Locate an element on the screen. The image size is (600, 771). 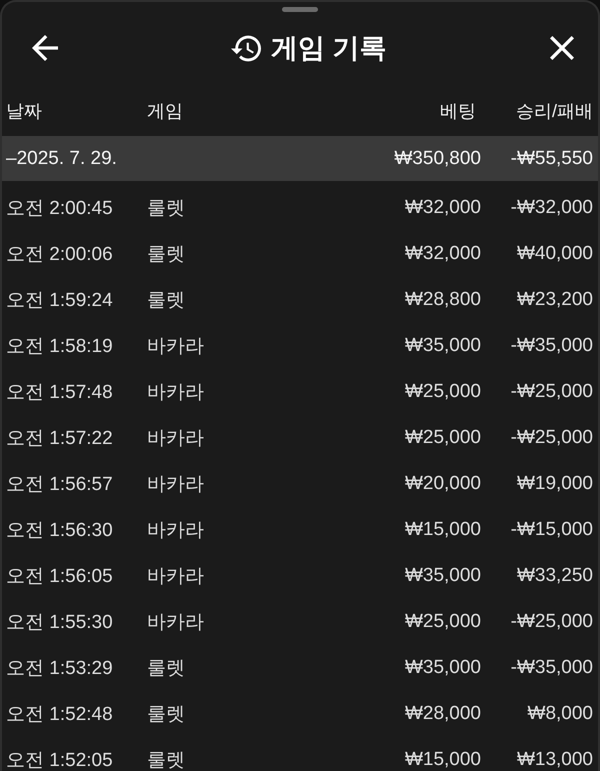
result-cell: ₩19,000 is located at coordinates (554, 484).